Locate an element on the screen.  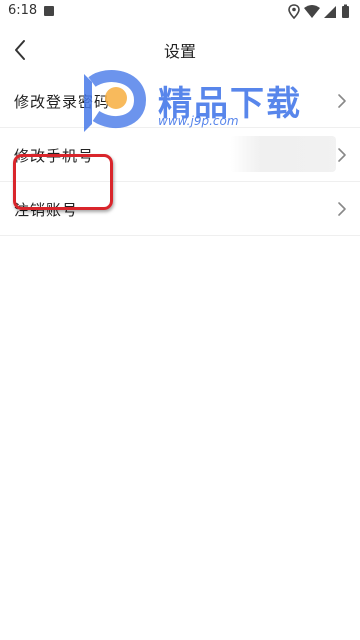
highlight-box is located at coordinates (63, 182).